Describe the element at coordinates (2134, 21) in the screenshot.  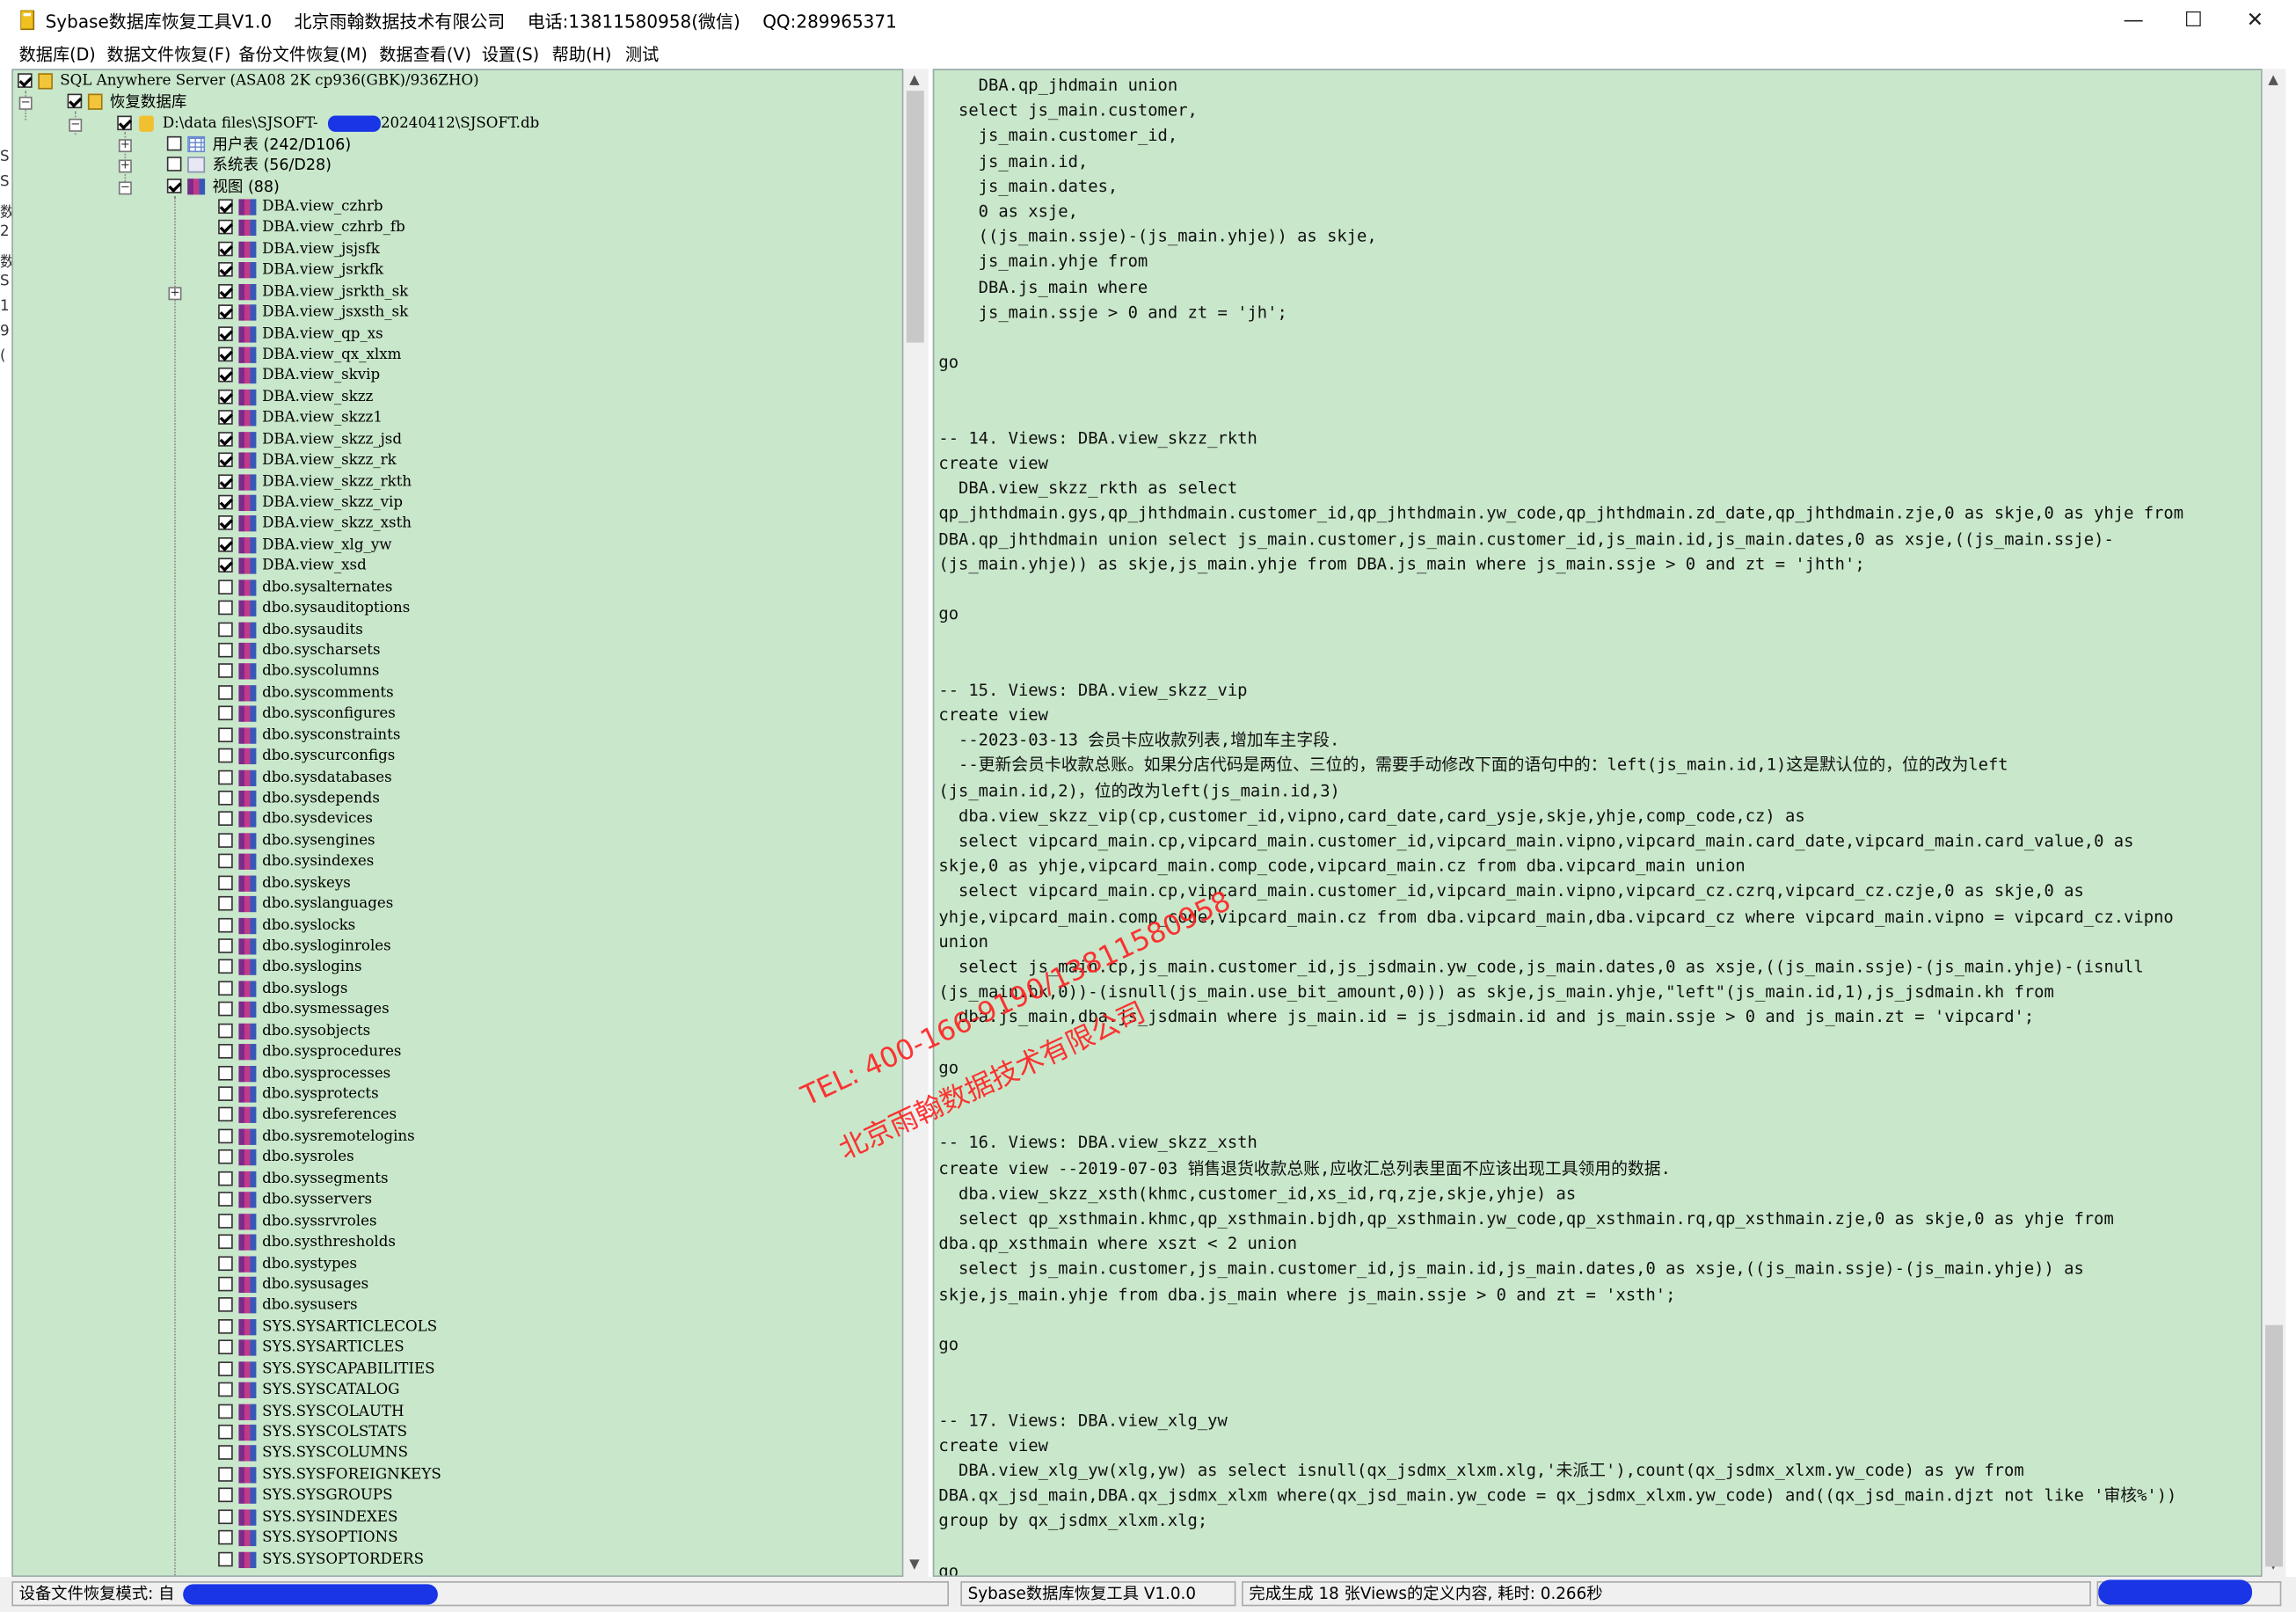
I see `minimize-button: —` at that location.